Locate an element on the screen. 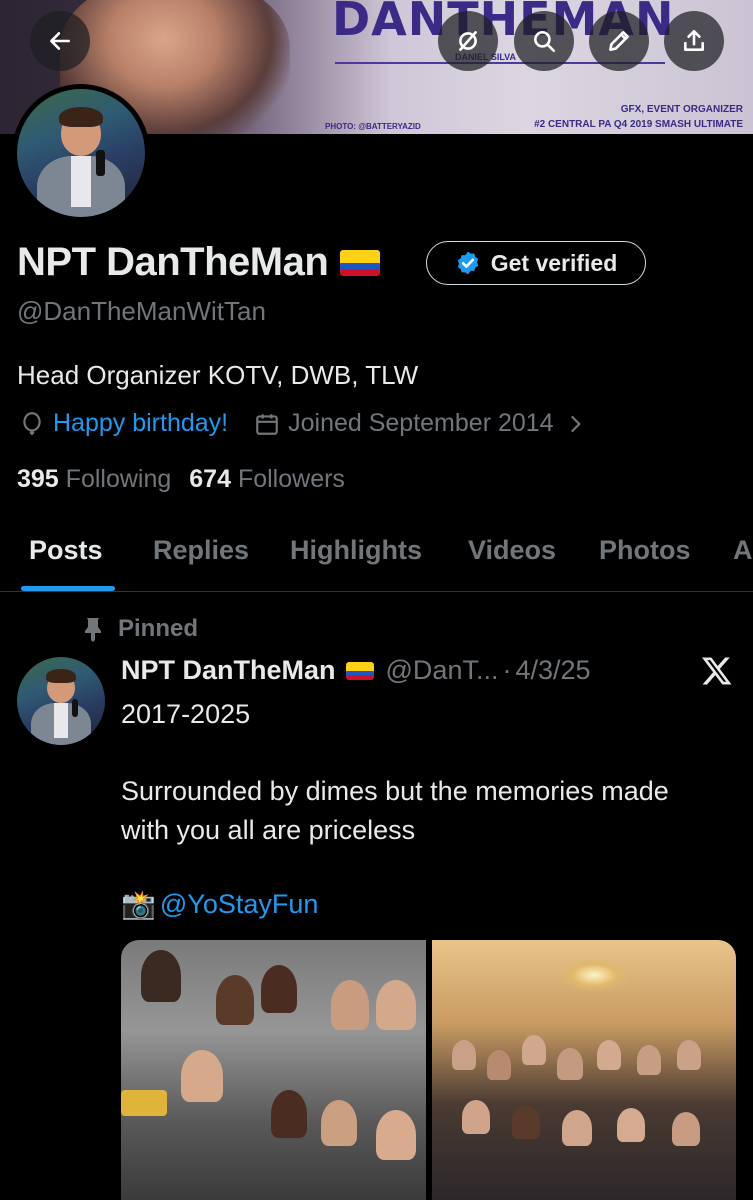 The width and height of the screenshot is (753, 1200). profile-handle: @DanTheManWitTan is located at coordinates (141, 311).